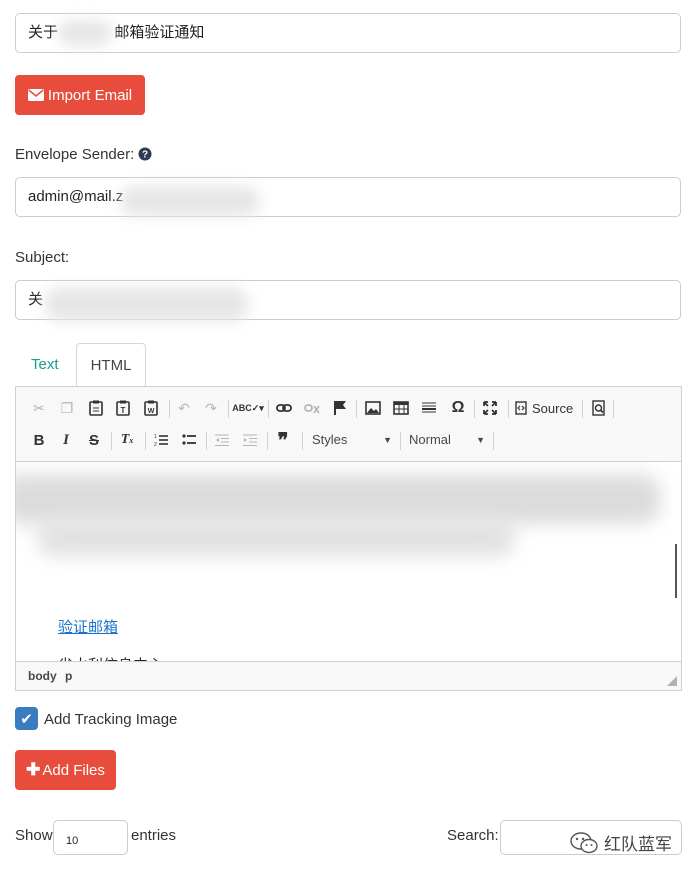 This screenshot has width=695, height=873. What do you see at coordinates (458, 408) in the screenshot?
I see `special-char-icon: Ω` at bounding box center [458, 408].